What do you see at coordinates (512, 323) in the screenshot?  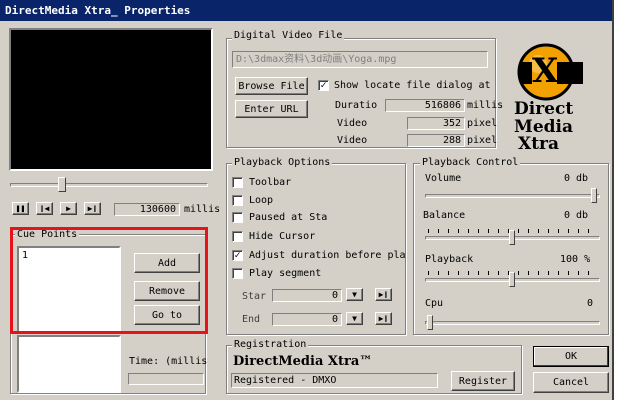 I see `cpu-track` at bounding box center [512, 323].